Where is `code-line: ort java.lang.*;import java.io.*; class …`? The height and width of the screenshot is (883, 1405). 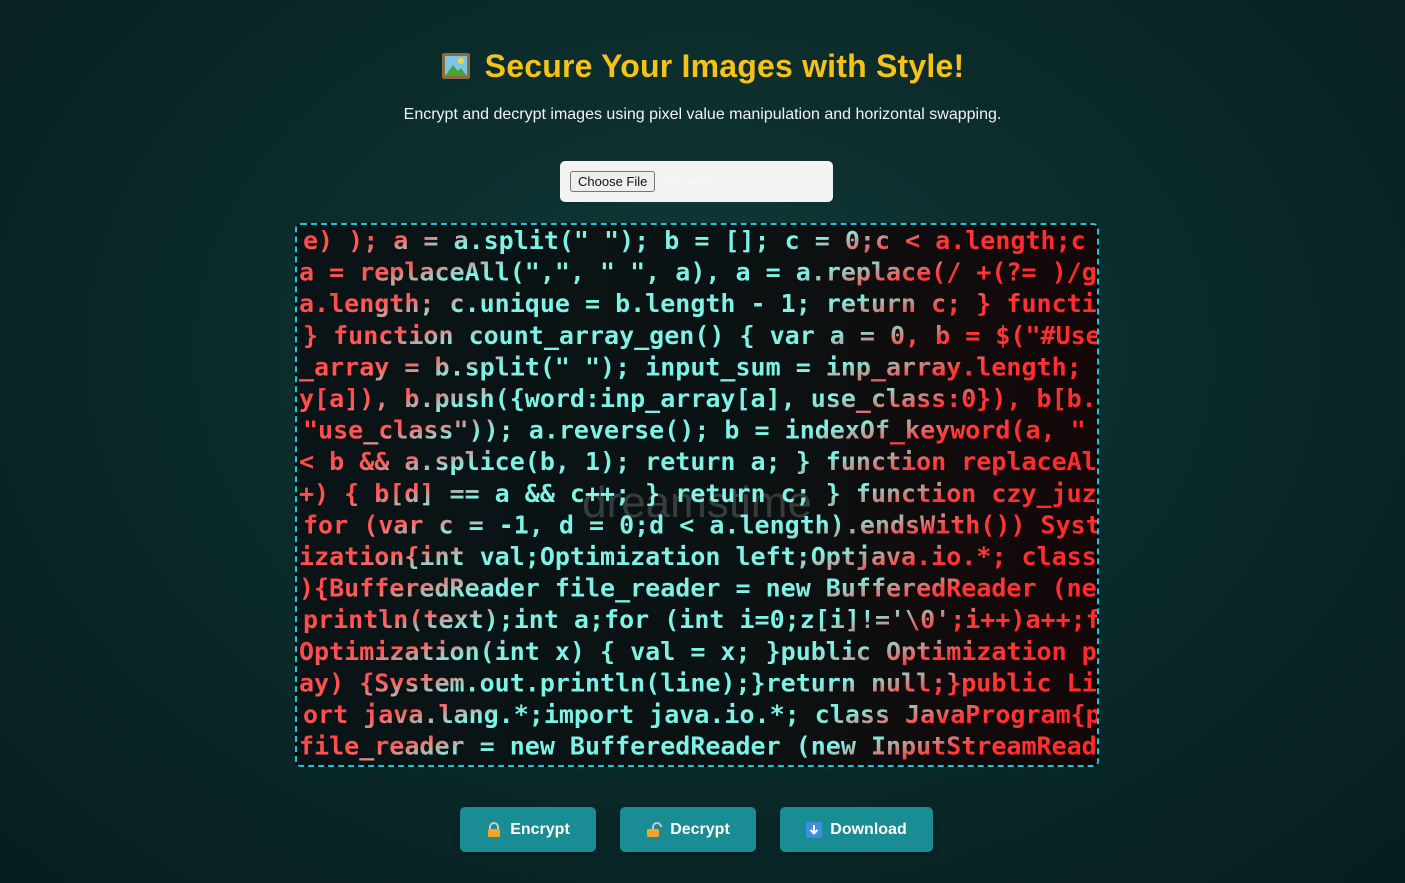
code-line: ort java.lang.*;import java.io.*; class … is located at coordinates (700, 714).